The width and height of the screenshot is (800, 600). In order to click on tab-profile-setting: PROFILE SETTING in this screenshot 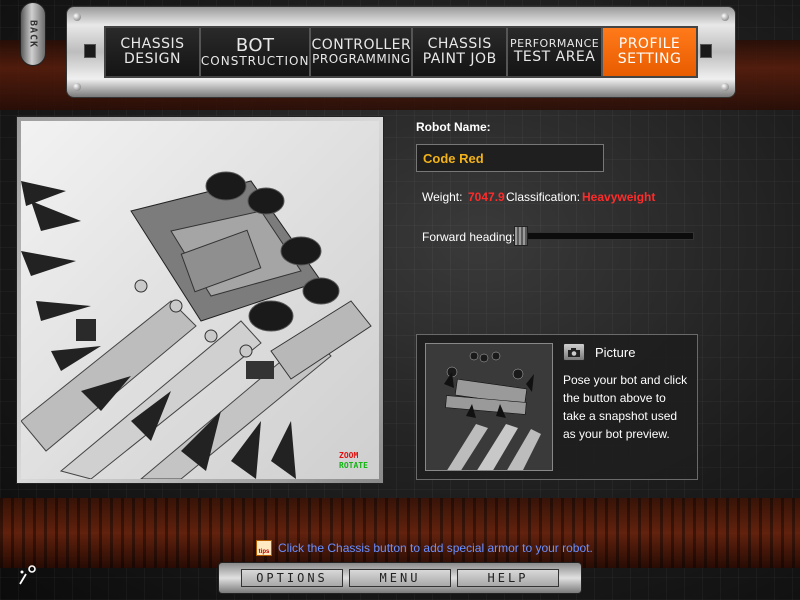, I will do `click(649, 52)`.